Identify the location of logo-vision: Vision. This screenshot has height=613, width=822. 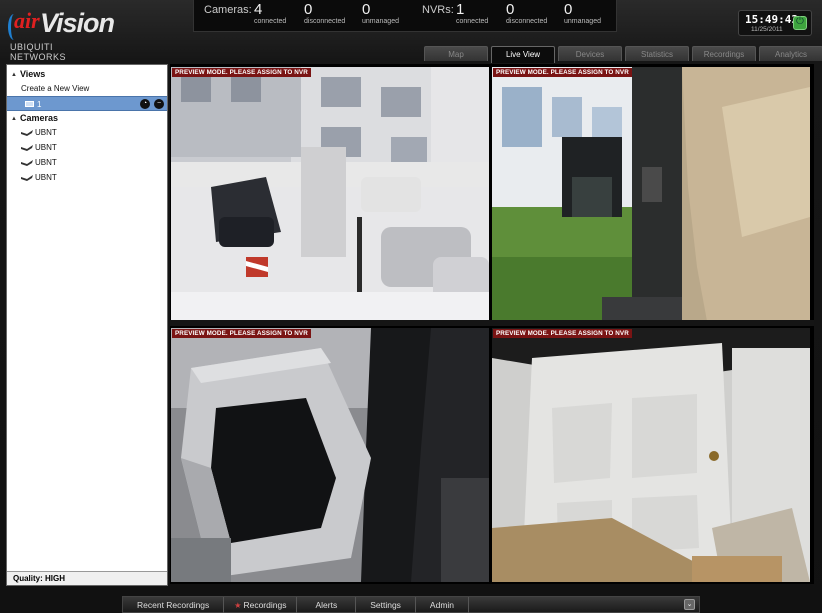
(77, 23).